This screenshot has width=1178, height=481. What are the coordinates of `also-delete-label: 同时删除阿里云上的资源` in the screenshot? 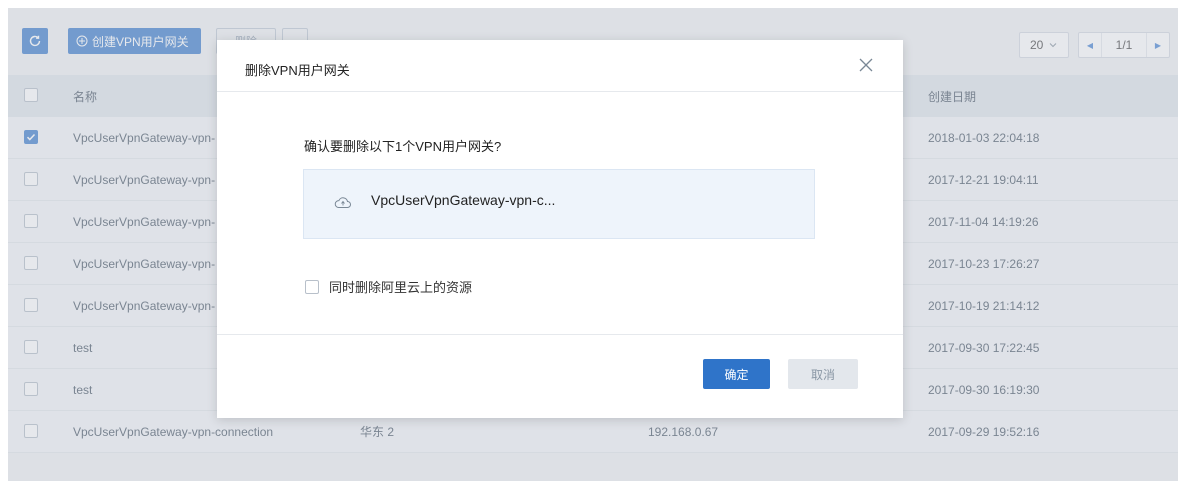 It's located at (401, 287).